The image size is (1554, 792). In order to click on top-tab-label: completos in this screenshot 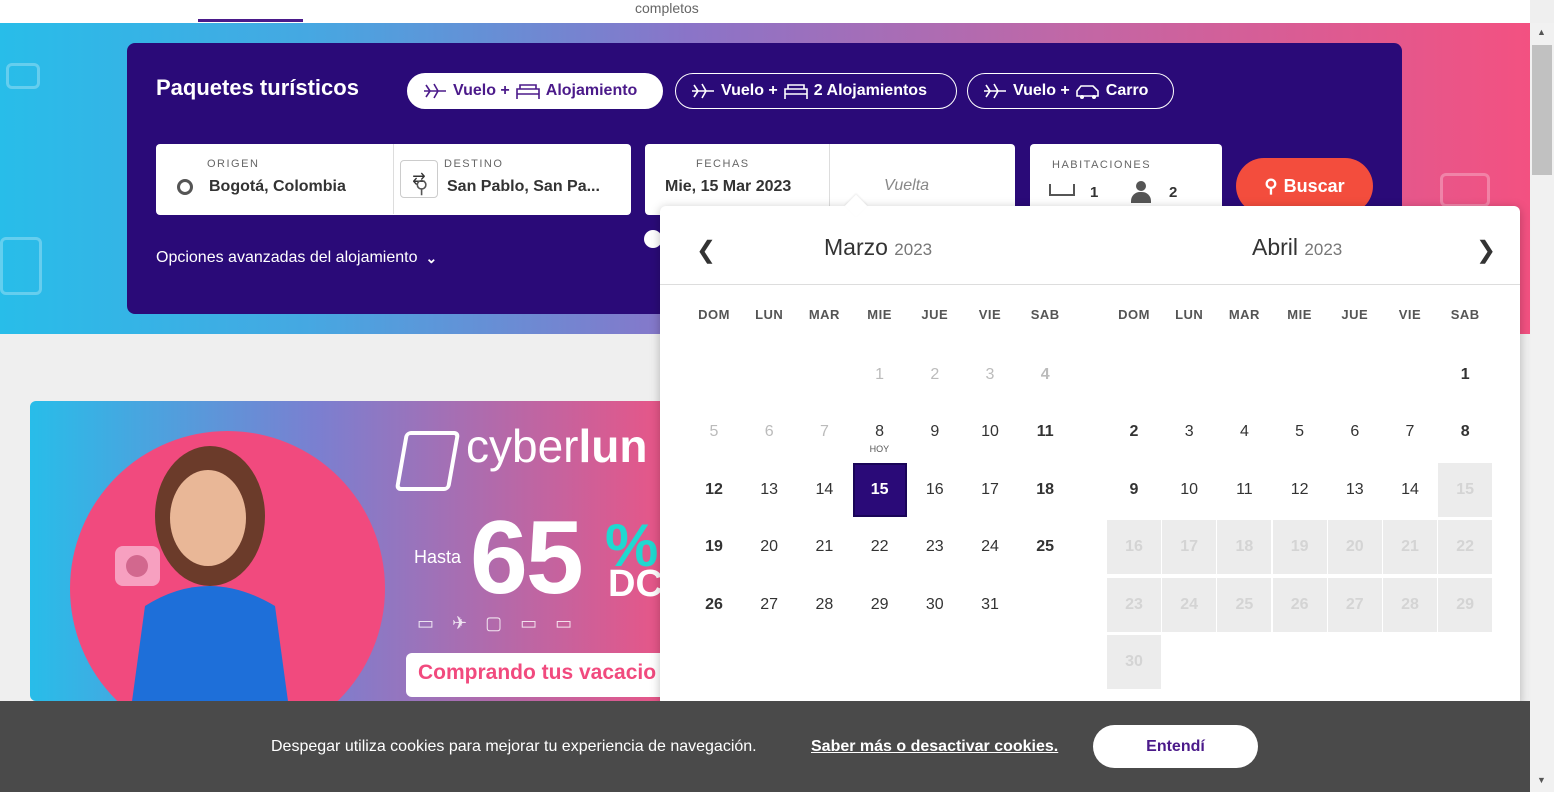, I will do `click(667, 8)`.